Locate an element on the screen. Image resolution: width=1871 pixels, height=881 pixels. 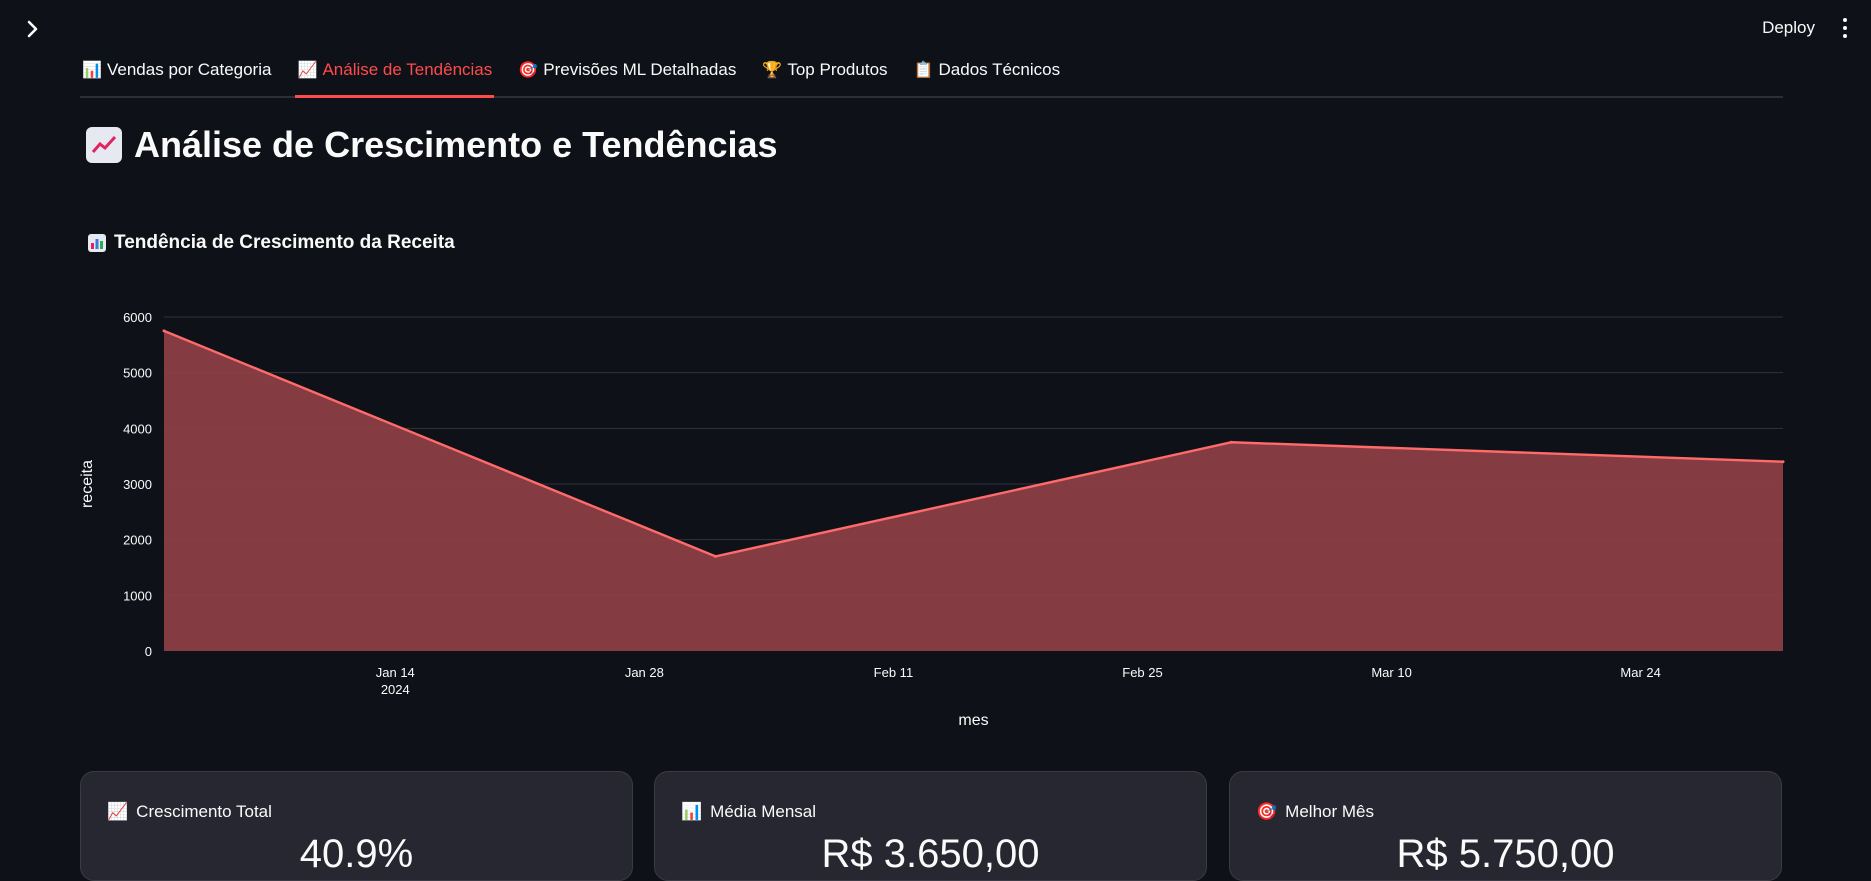
y-tick-label: 0 is located at coordinates (148, 651).